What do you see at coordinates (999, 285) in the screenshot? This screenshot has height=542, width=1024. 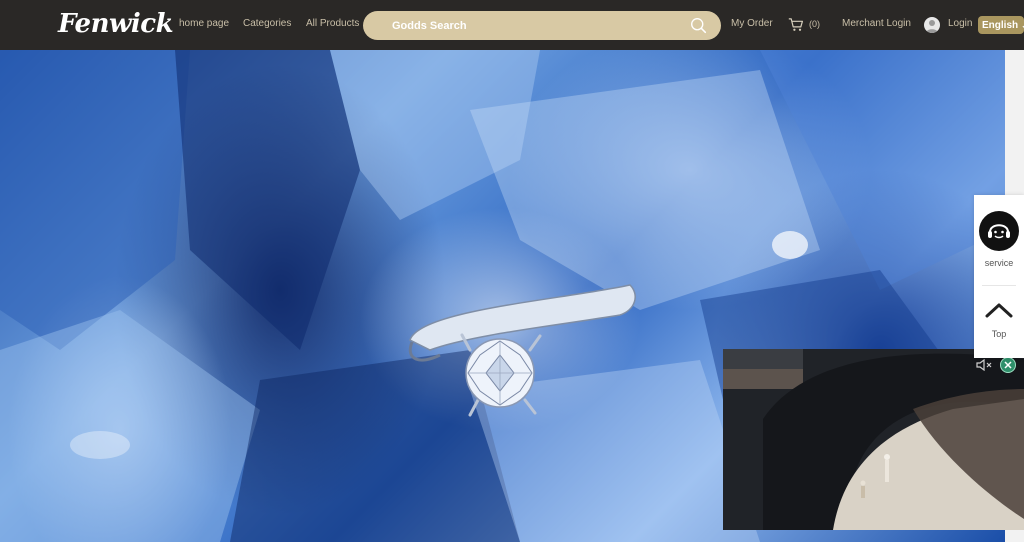 I see `panel-divider` at bounding box center [999, 285].